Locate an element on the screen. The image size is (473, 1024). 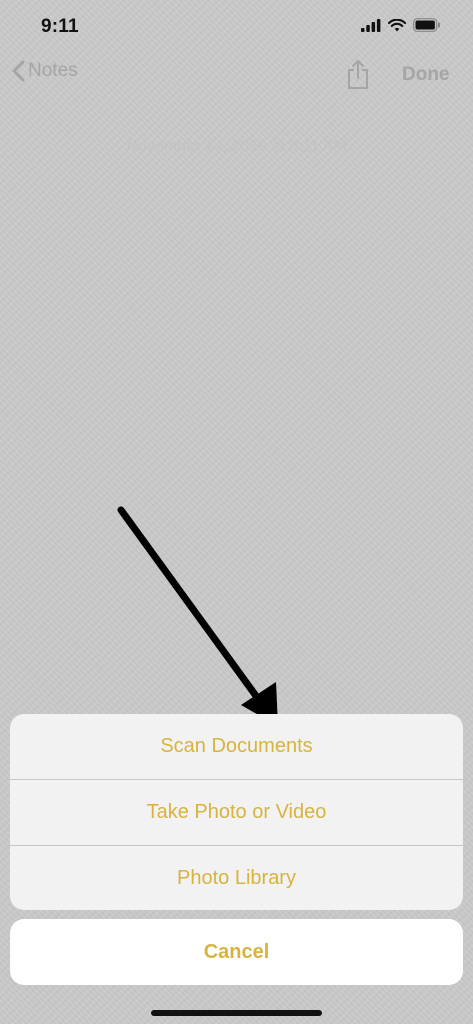
scan-documents-button: Scan Documents is located at coordinates (236, 746).